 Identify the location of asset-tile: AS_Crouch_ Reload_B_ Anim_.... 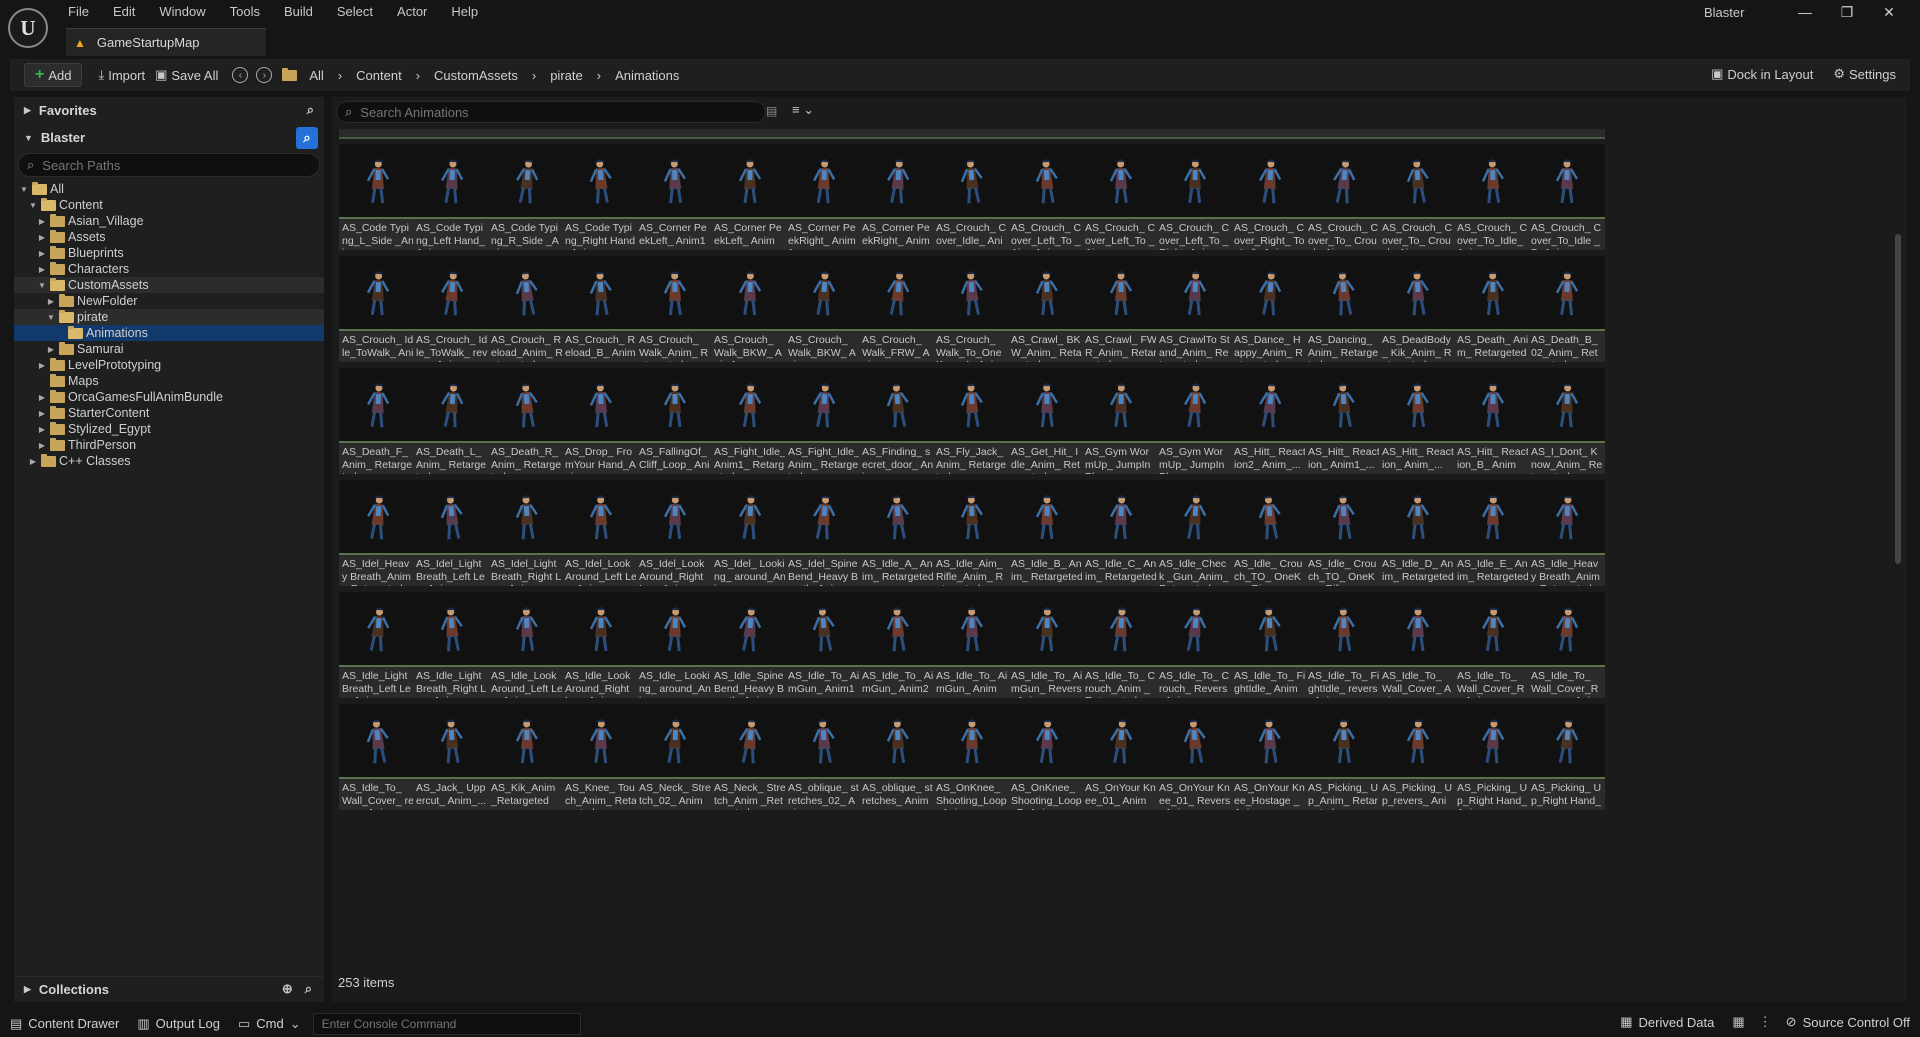
(600, 309).